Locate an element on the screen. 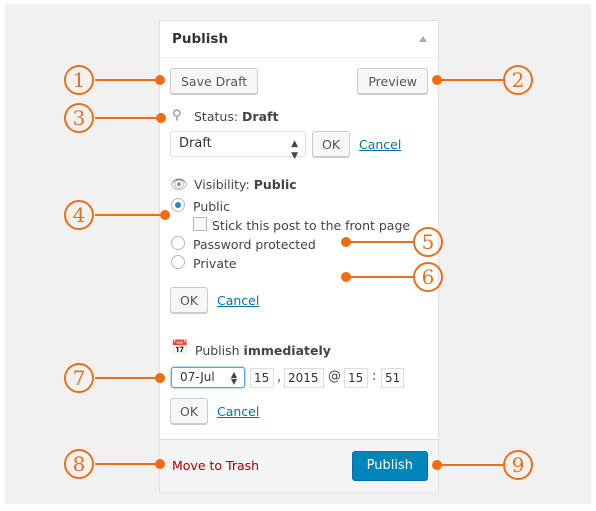  hour-input: 15 is located at coordinates (356, 378).